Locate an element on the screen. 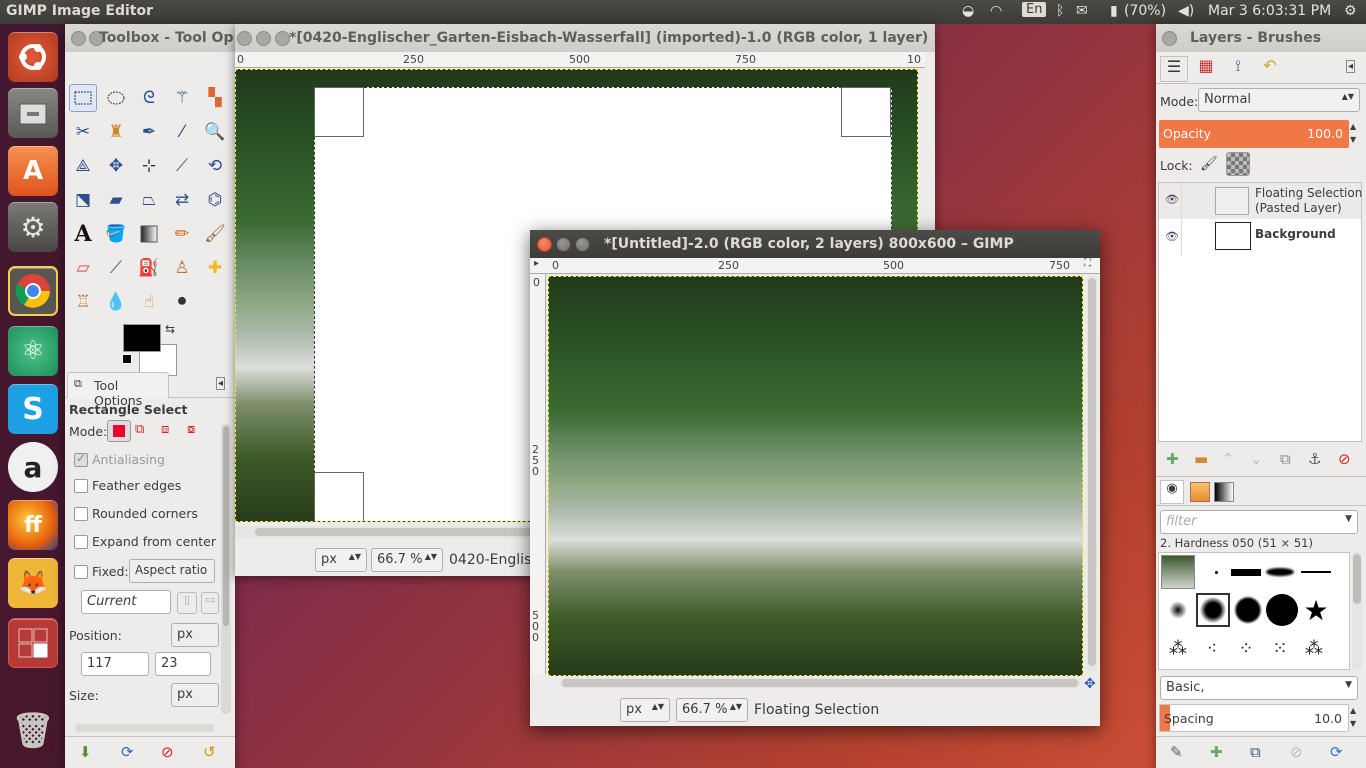  rotate-tool-icon: ⟲ is located at coordinates (215, 166).